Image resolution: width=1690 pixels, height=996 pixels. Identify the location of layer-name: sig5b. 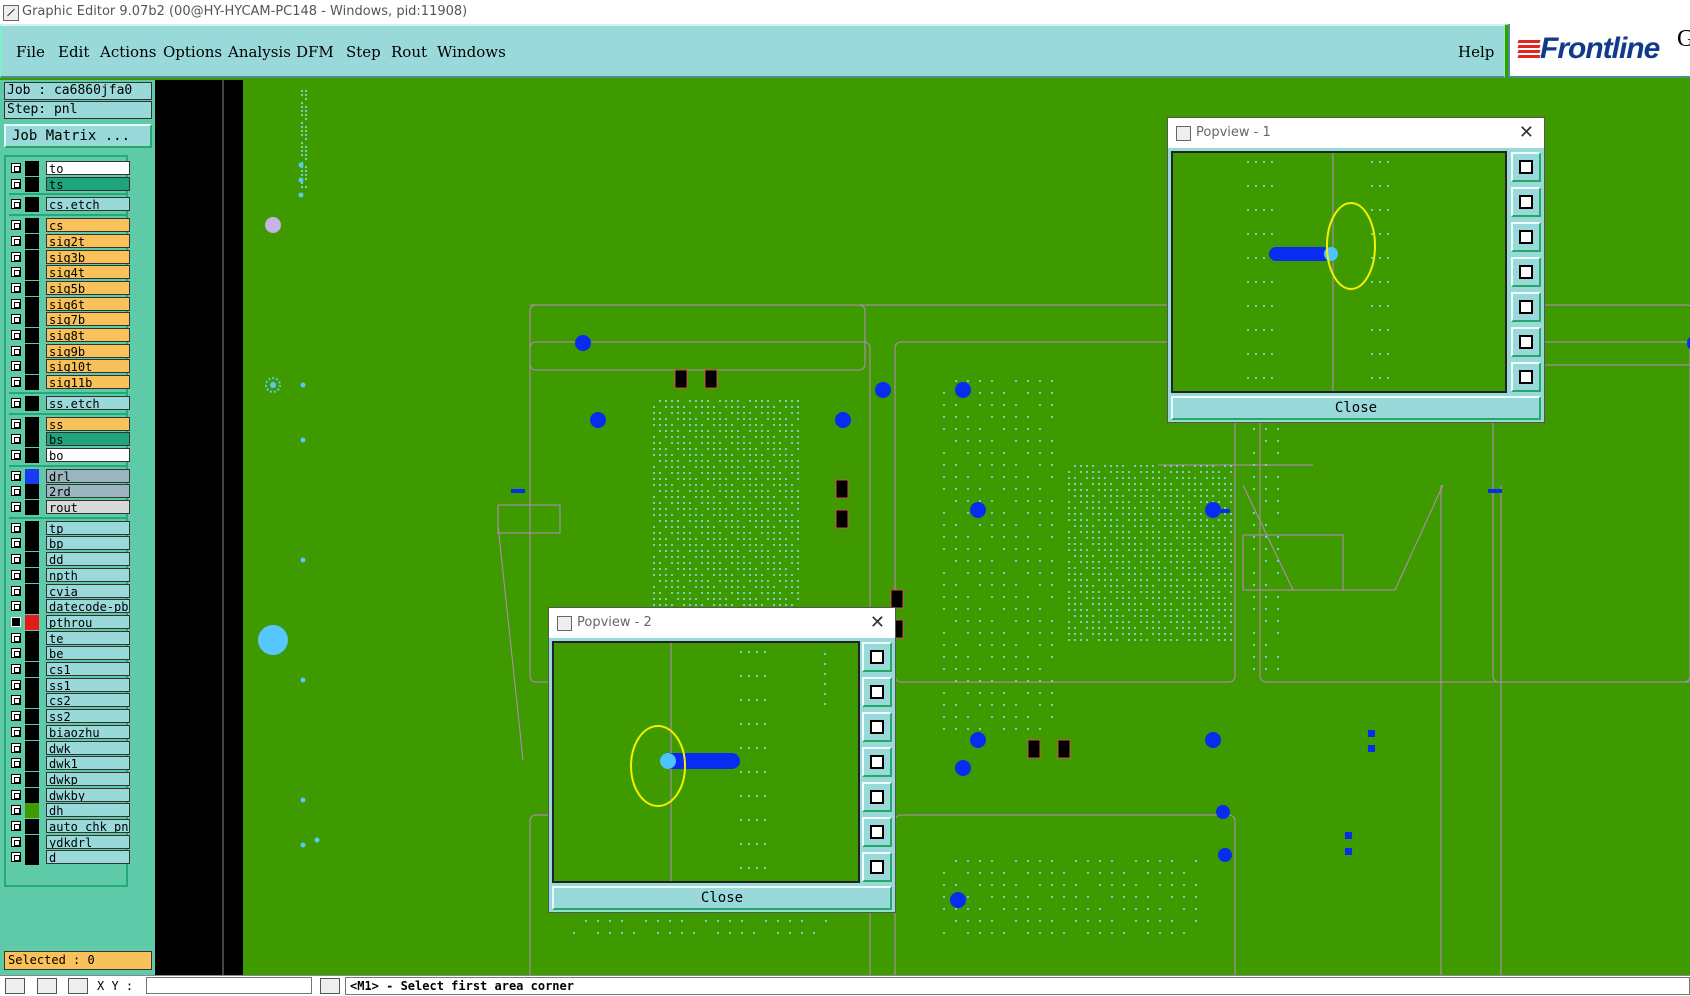
(88, 287).